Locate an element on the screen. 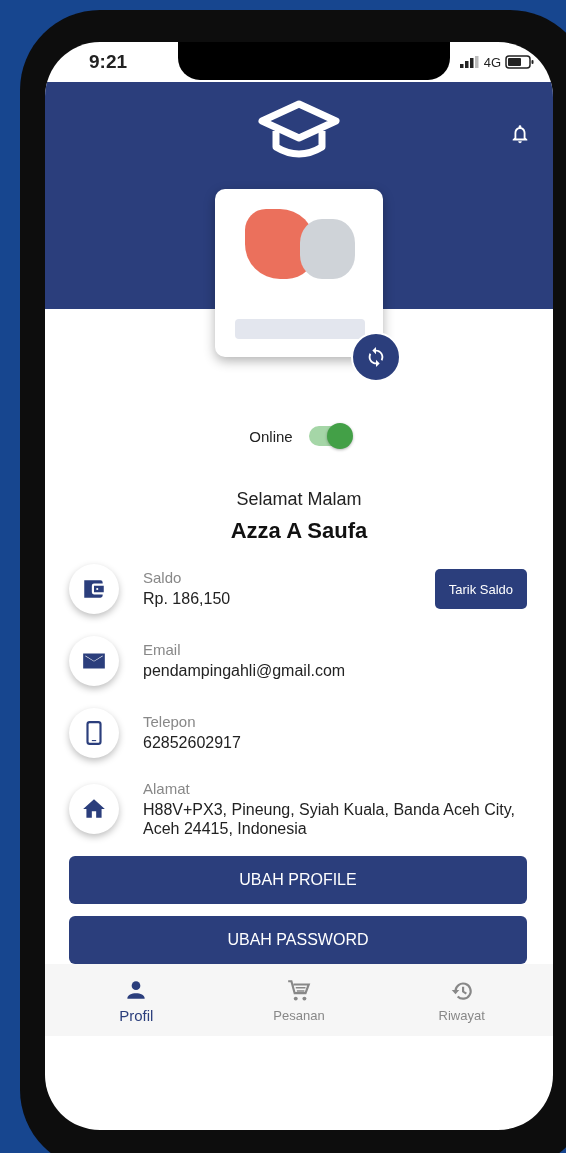 The height and width of the screenshot is (1153, 566). greeting-text: Selamat Malam is located at coordinates (299, 499).